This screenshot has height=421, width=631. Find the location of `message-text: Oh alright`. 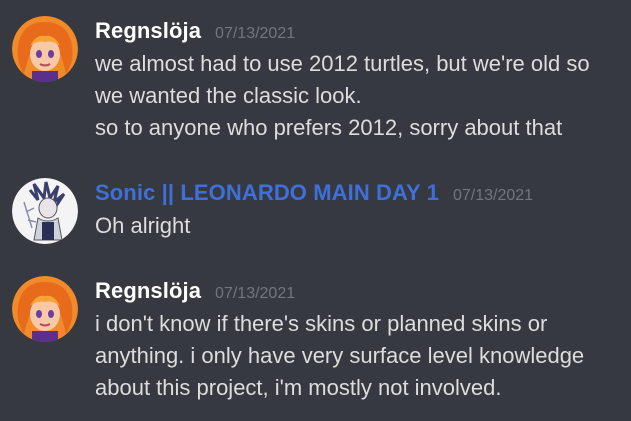

message-text: Oh alright is located at coordinates (143, 225).